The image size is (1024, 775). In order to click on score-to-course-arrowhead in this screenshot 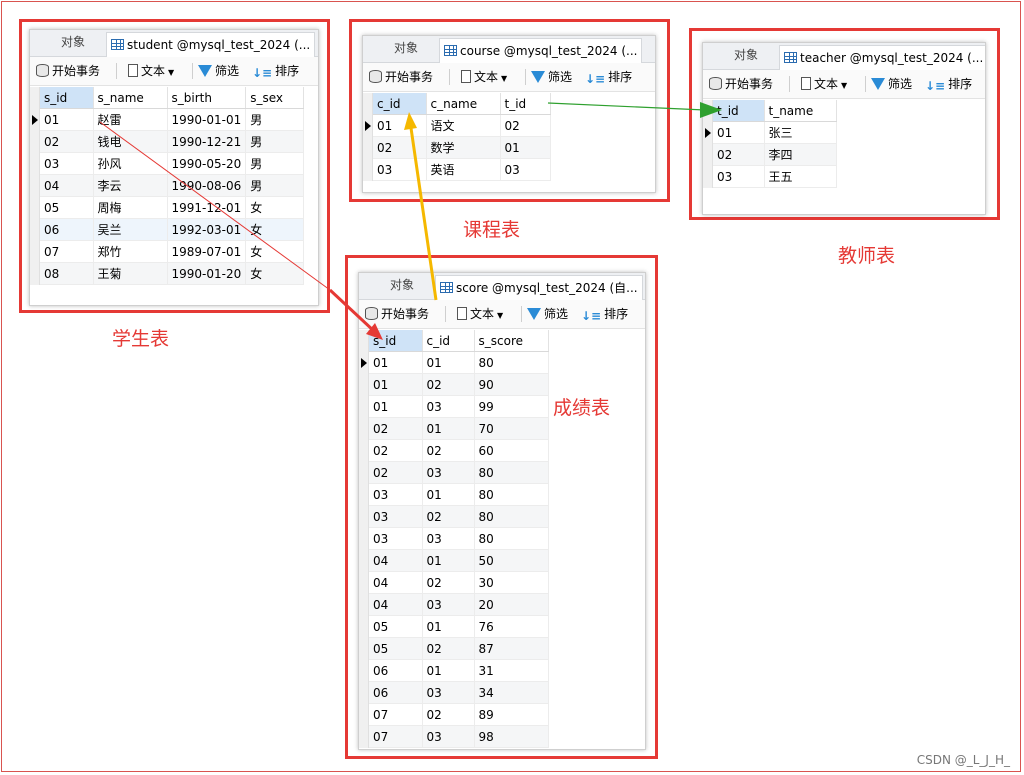, I will do `click(410, 121)`.